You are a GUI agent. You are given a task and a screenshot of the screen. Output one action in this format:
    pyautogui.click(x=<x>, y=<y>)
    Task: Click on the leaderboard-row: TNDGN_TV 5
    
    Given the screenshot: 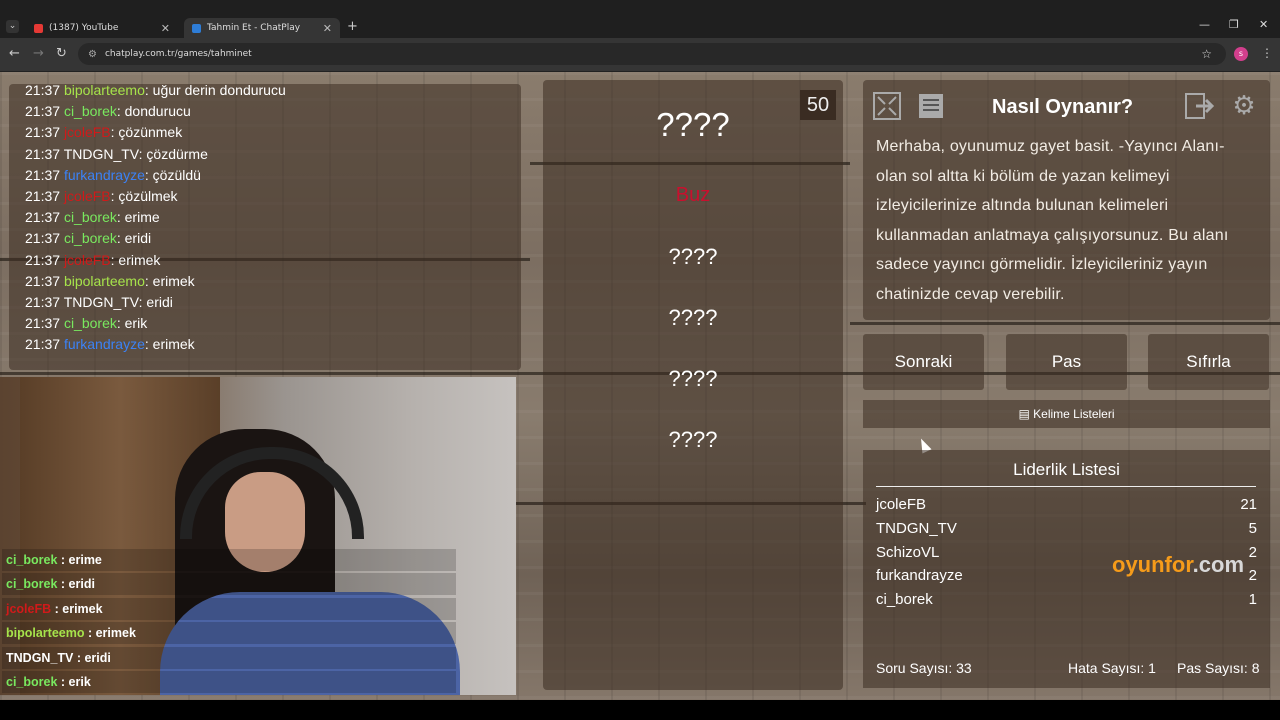 What is the action you would take?
    pyautogui.click(x=1066, y=528)
    